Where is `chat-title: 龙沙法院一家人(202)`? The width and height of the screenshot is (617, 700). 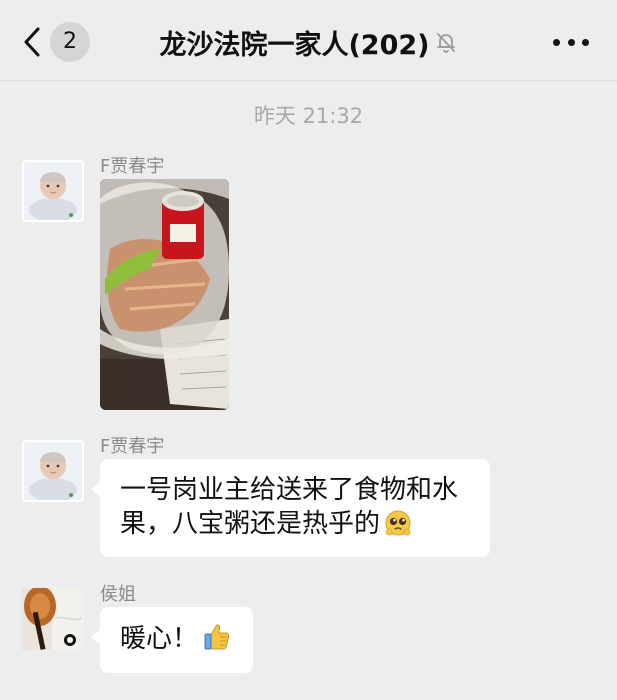
chat-title: 龙沙法院一家人(202) is located at coordinates (294, 45).